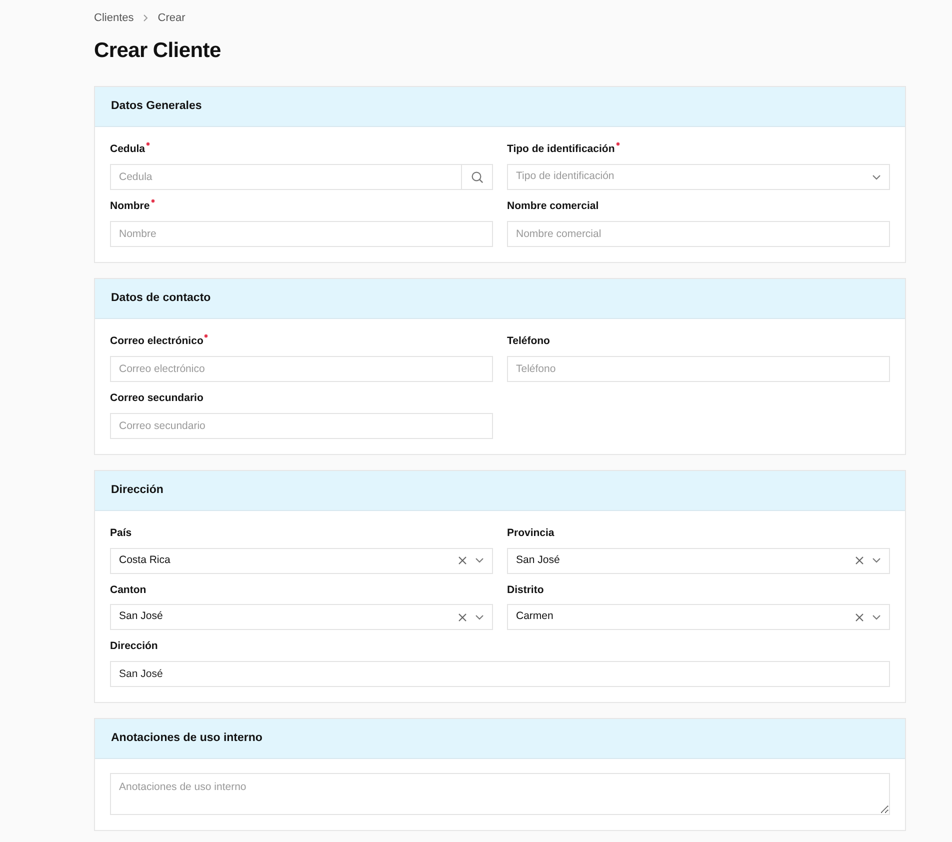 The image size is (952, 842). I want to click on field-label: Correo secundario, so click(157, 398).